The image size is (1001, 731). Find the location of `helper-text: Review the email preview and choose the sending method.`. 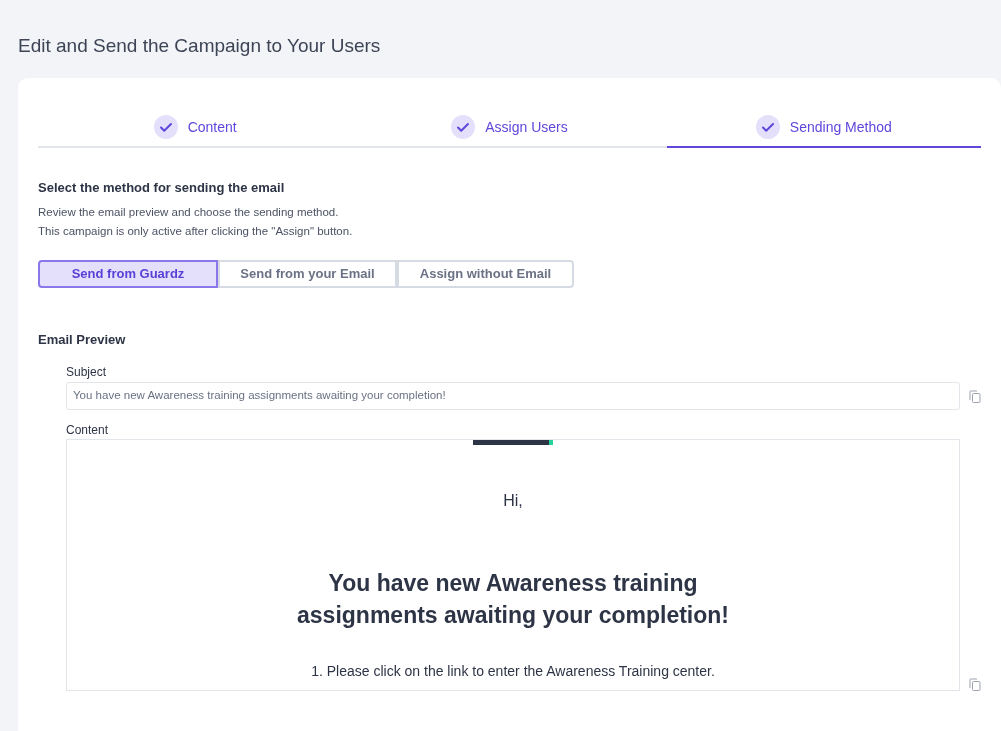

helper-text: Review the email preview and choose the sending method. is located at coordinates (189, 212).